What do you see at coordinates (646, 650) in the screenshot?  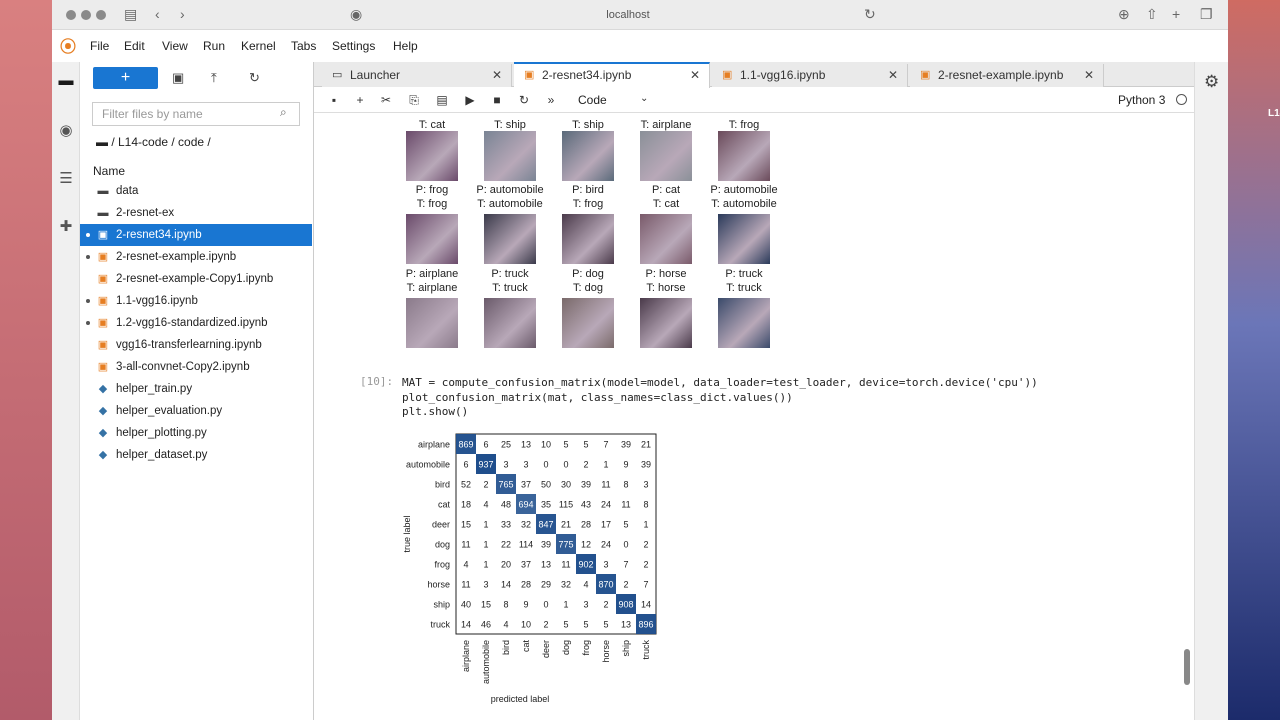 I see `column-tick-label: truck` at bounding box center [646, 650].